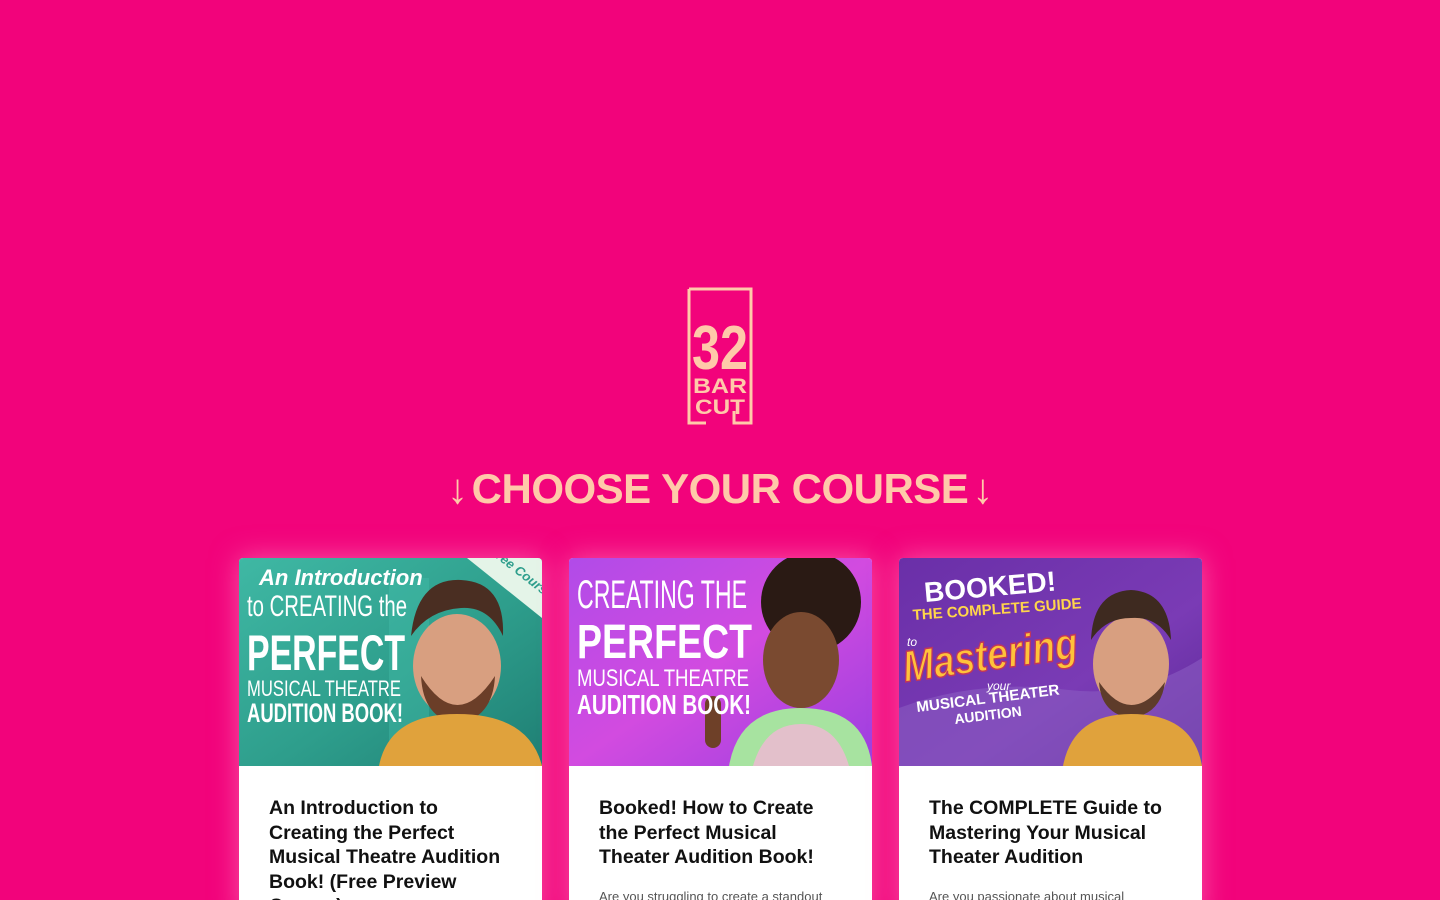 The width and height of the screenshot is (1440, 900). Describe the element at coordinates (720, 386) in the screenshot. I see `logo-line1: BAR` at that location.